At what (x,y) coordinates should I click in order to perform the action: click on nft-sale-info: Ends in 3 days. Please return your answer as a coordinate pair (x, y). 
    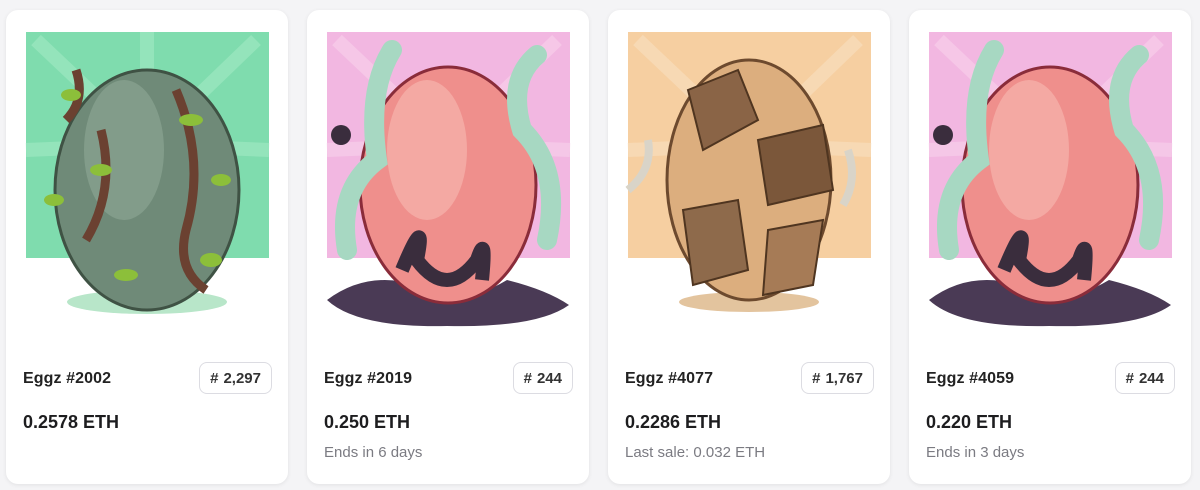
    Looking at the image, I should click on (975, 452).